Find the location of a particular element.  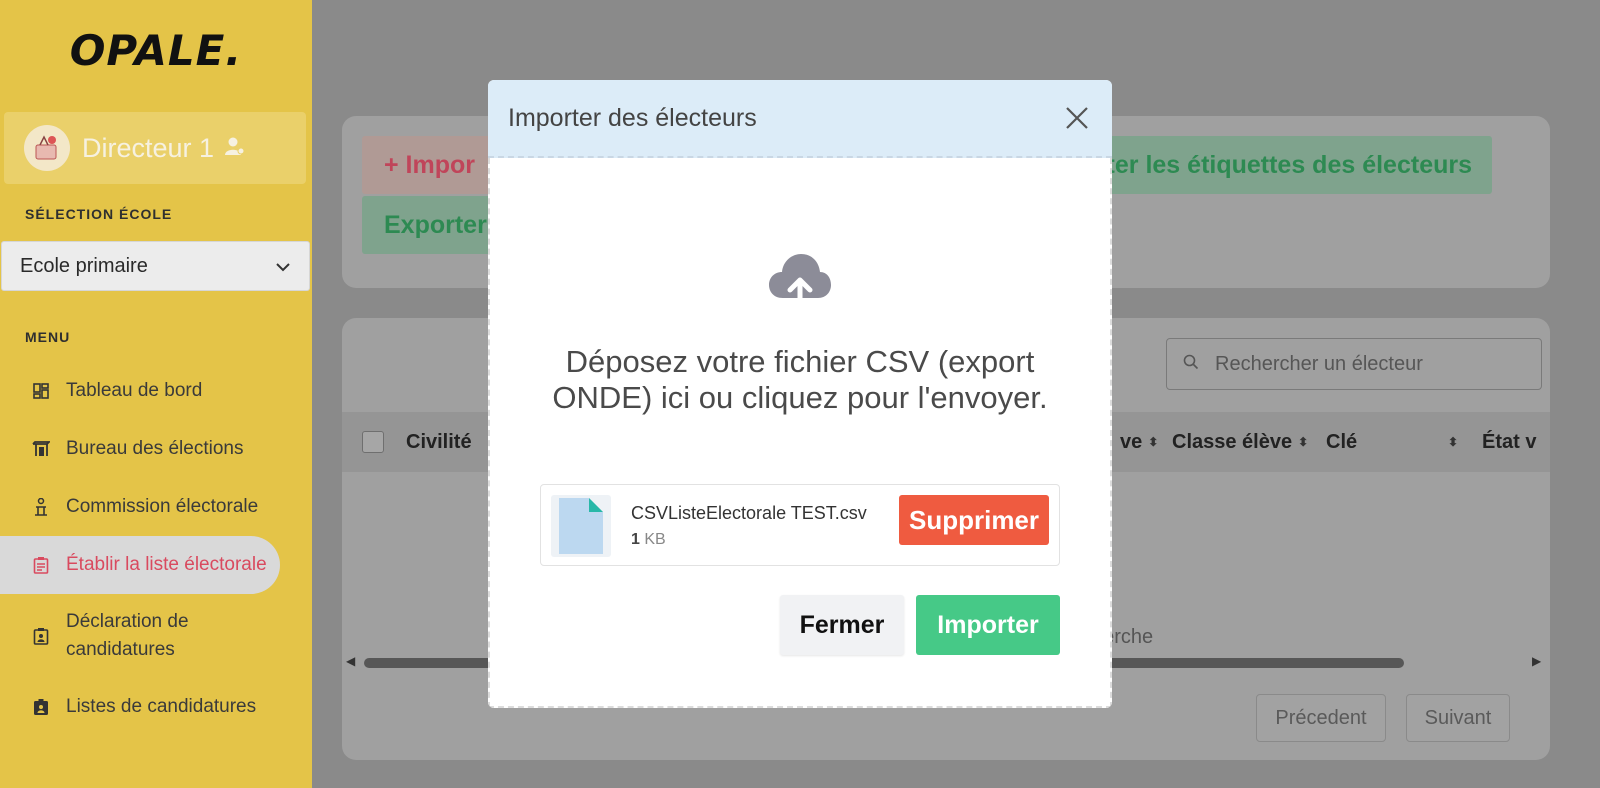

scroll-right-icon: ▶ is located at coordinates (1536, 661).